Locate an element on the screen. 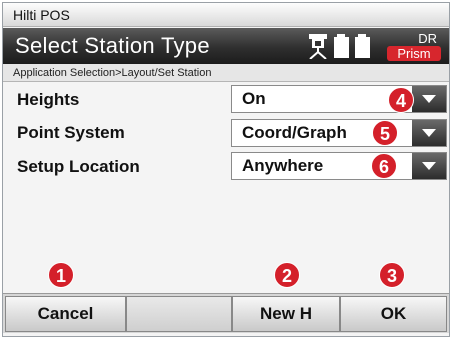  total-station-icon is located at coordinates (318, 46).